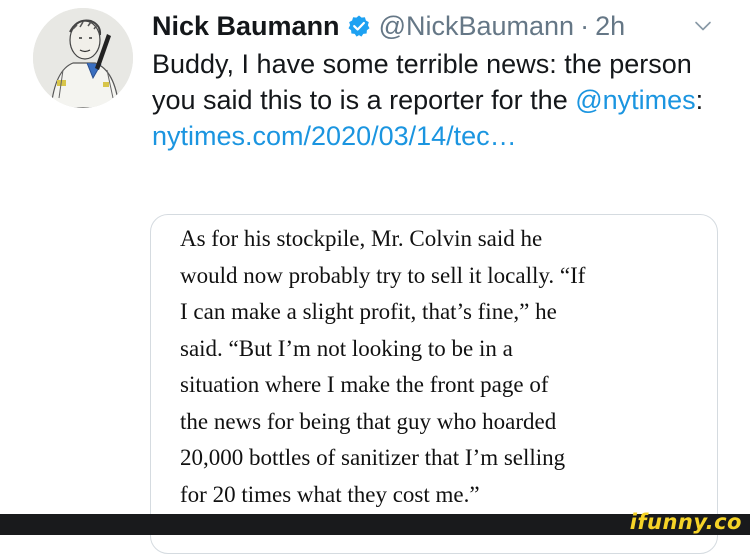 This screenshot has width=750, height=554. I want to click on quote-line: for 20 times what they cost me.”, so click(330, 494).